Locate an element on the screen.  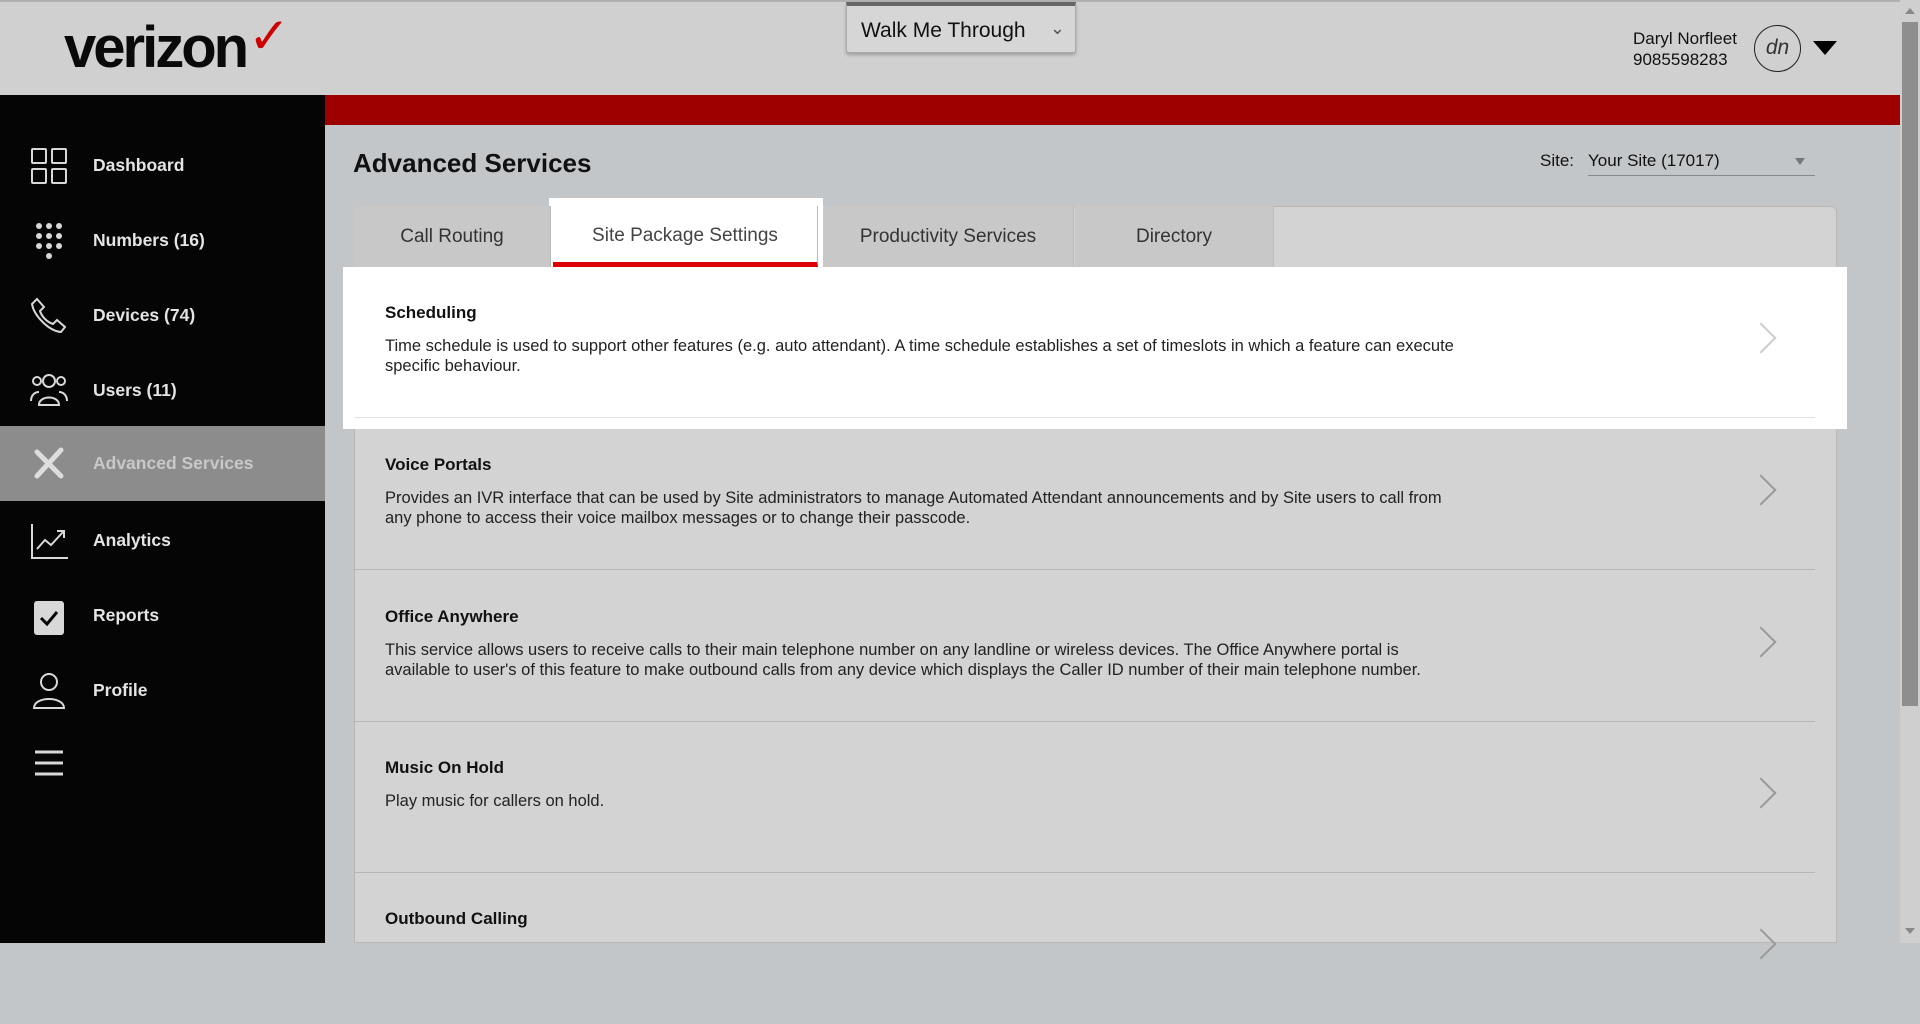
service-title: Music On Hold is located at coordinates (444, 767).